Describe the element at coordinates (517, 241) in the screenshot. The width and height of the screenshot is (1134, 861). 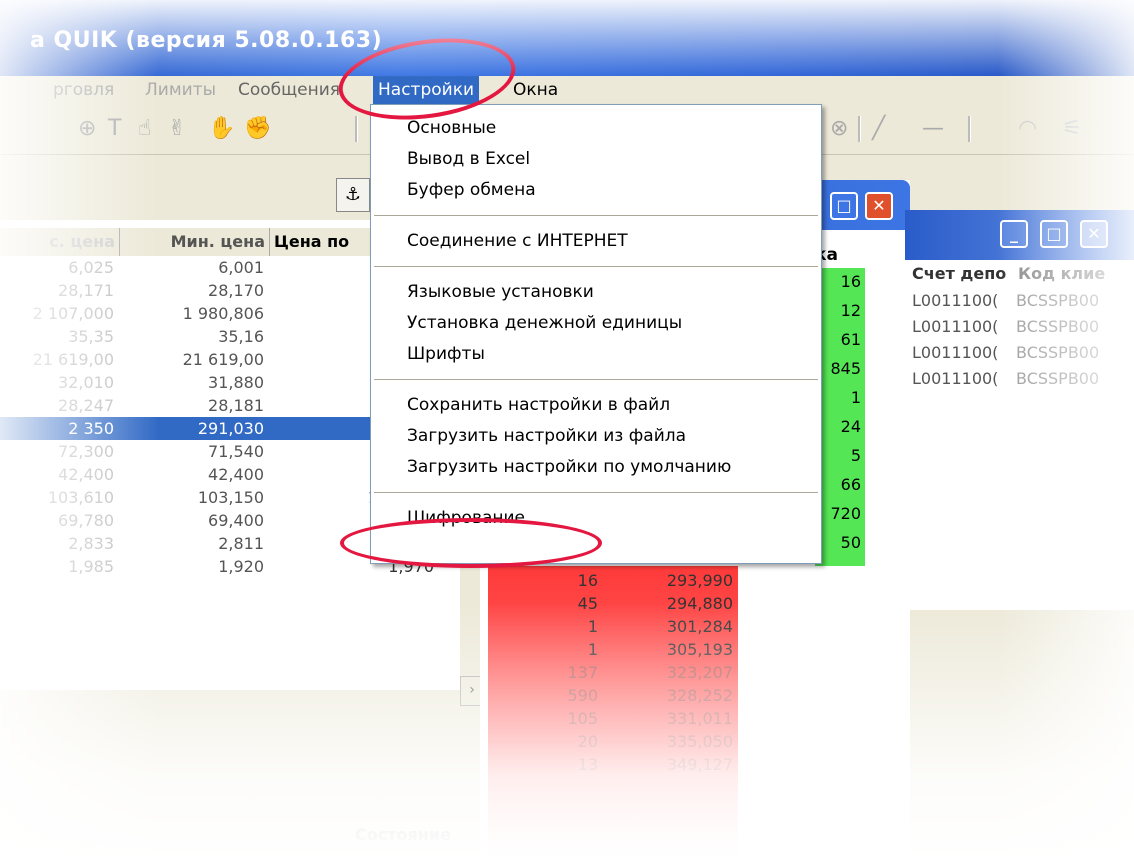
I see `settings-menu-item: Соединение с ИНТЕРНЕТ` at that location.